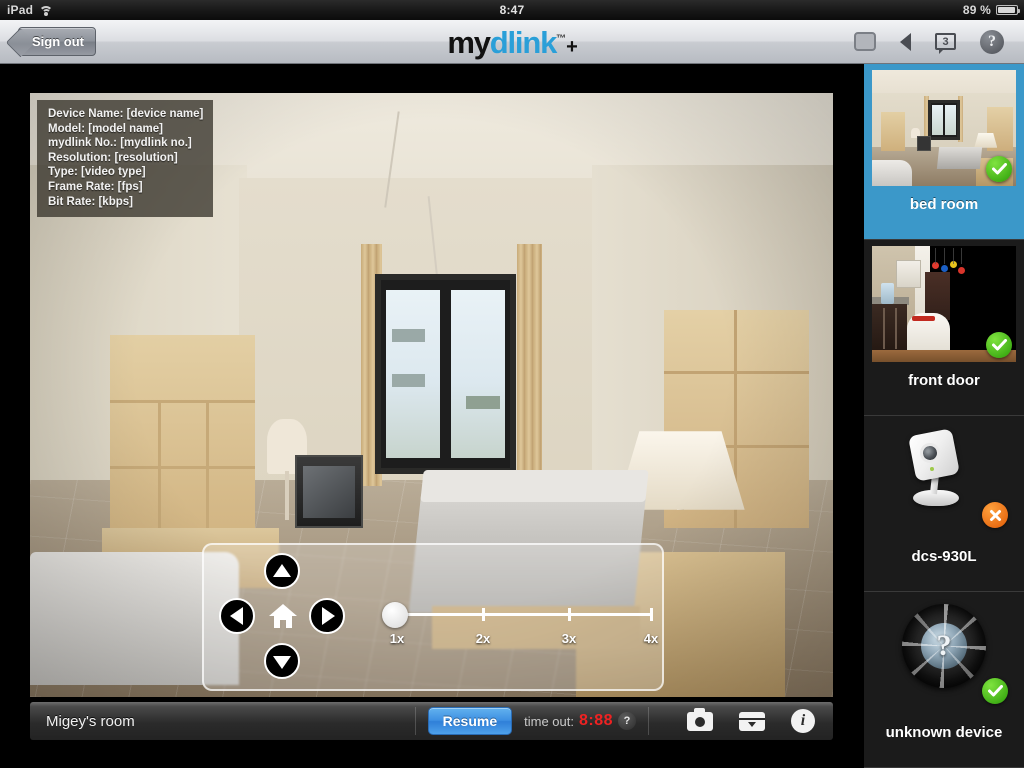 The height and width of the screenshot is (768, 1024). Describe the element at coordinates (934, 467) in the screenshot. I see `camera-product-icon` at that location.